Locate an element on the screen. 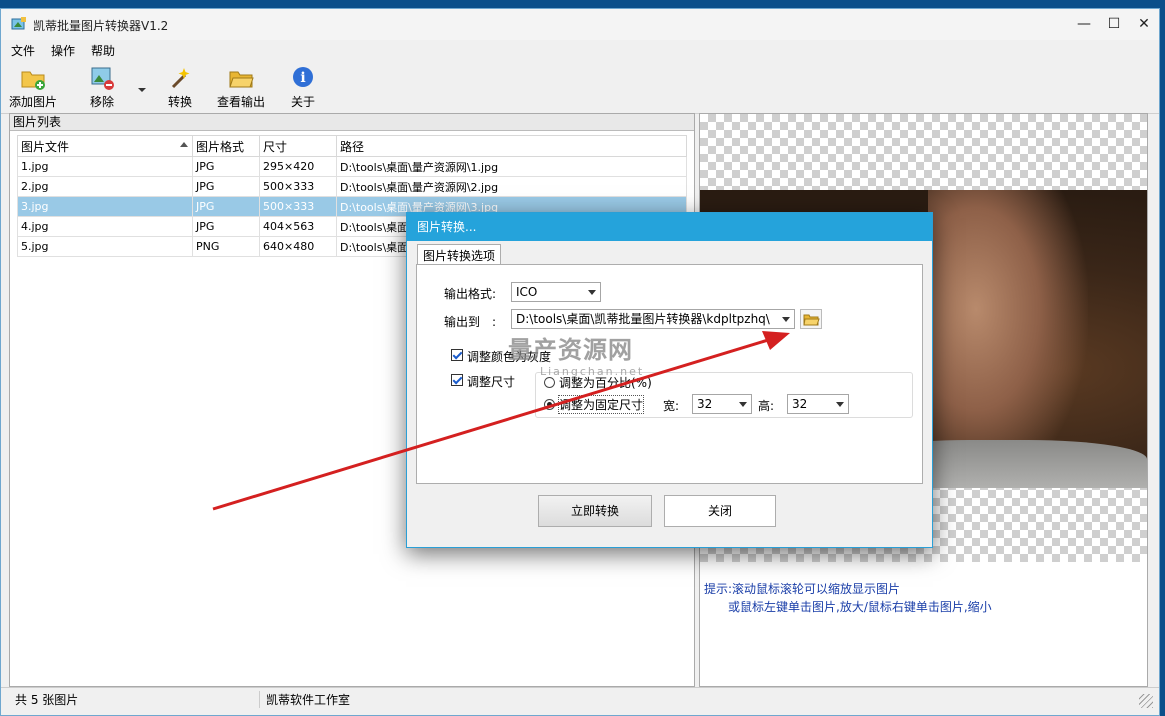 The height and width of the screenshot is (716, 1165). height-label: 高: is located at coordinates (766, 406).